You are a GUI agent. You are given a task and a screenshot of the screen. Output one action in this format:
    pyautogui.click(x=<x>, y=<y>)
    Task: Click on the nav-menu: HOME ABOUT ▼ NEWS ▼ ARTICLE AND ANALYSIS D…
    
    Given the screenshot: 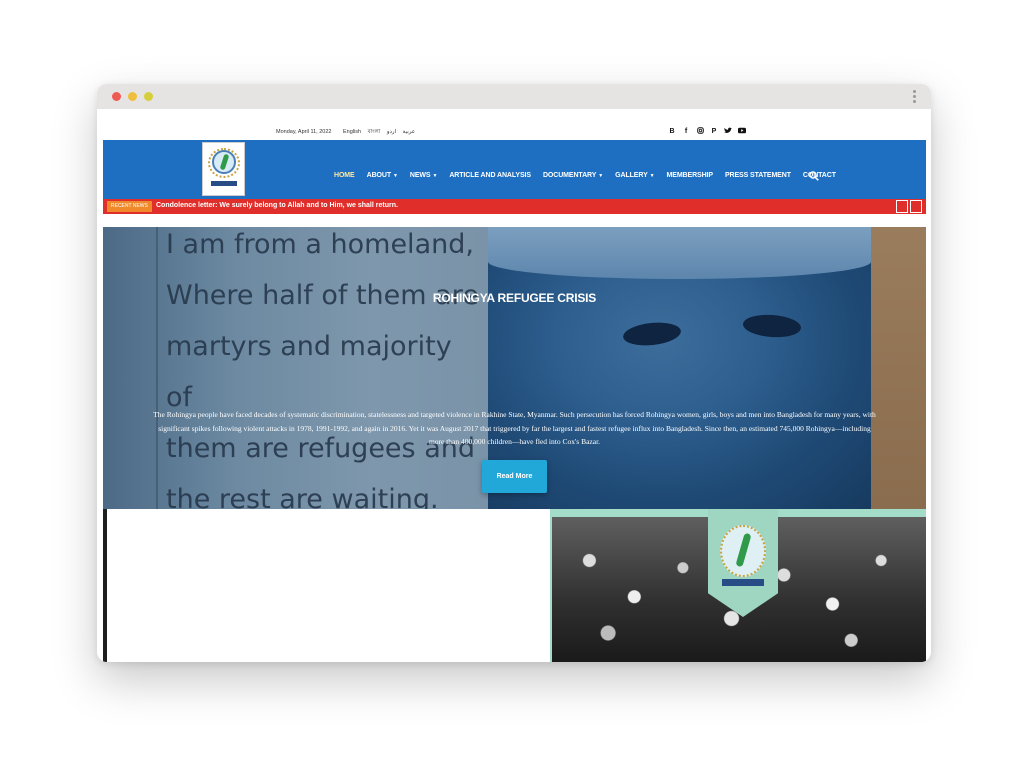 What is the action you would take?
    pyautogui.click(x=591, y=175)
    